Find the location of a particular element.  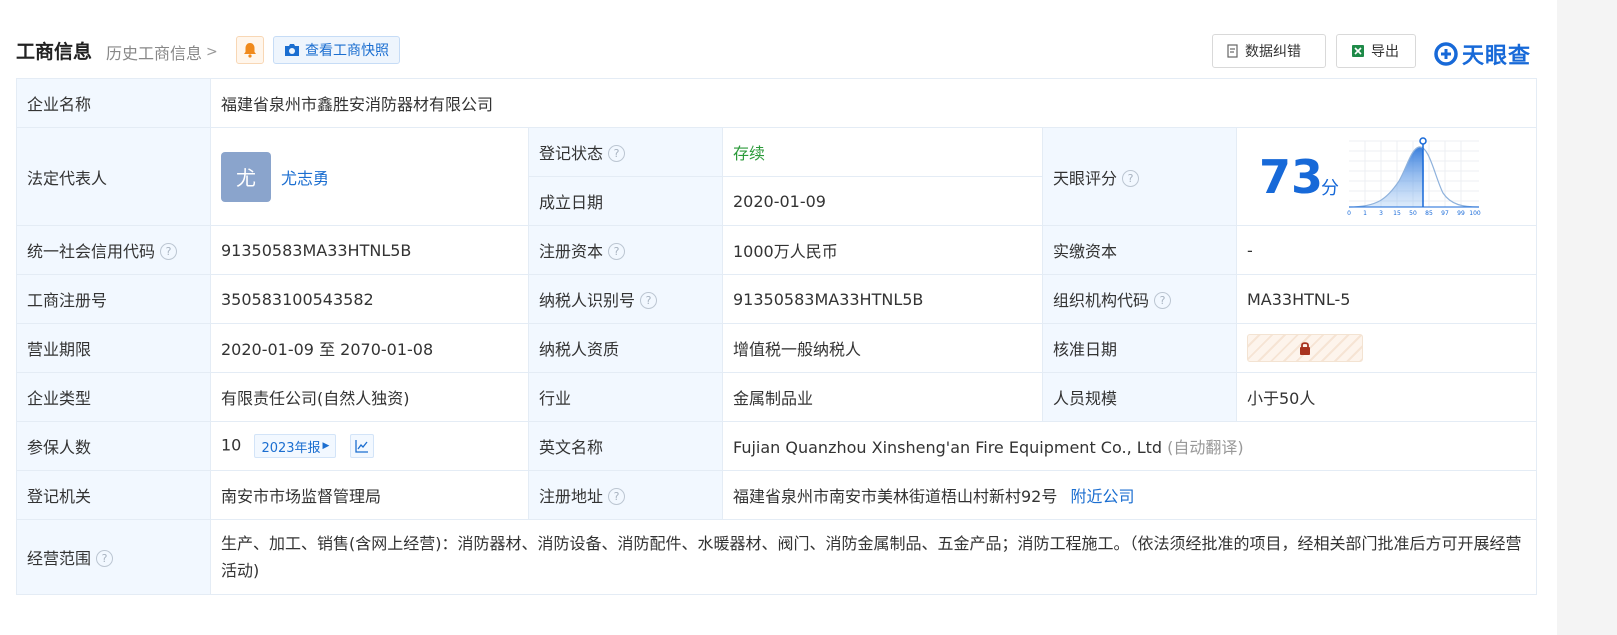

reg-capital-value: 1000万人民币 is located at coordinates (882, 250).